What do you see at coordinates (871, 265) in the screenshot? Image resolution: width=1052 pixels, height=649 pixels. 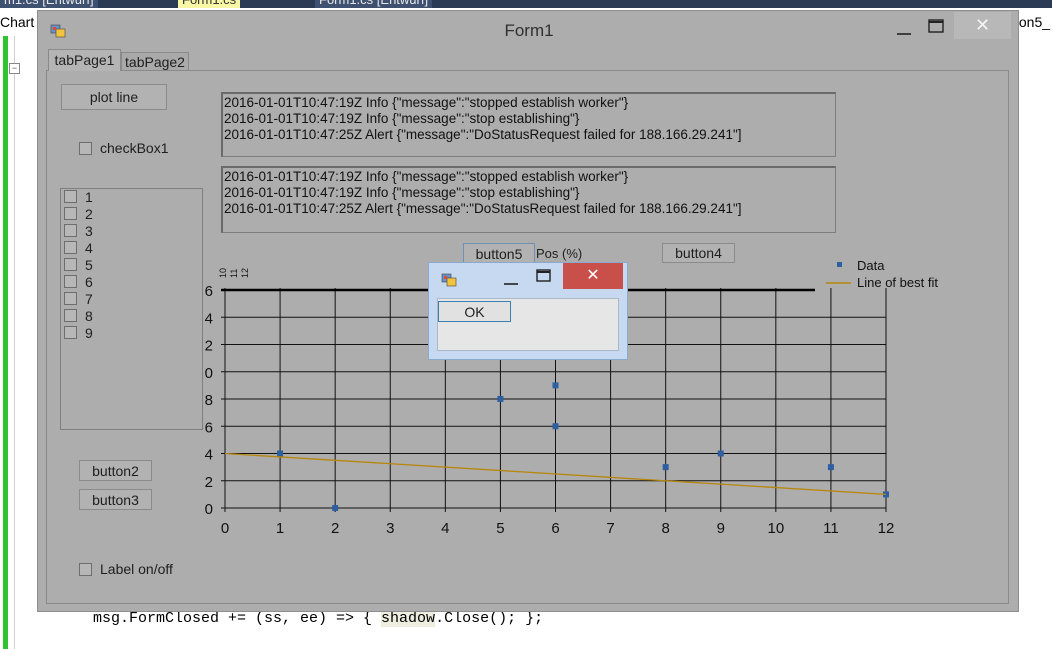 I see `legend-label: Data` at bounding box center [871, 265].